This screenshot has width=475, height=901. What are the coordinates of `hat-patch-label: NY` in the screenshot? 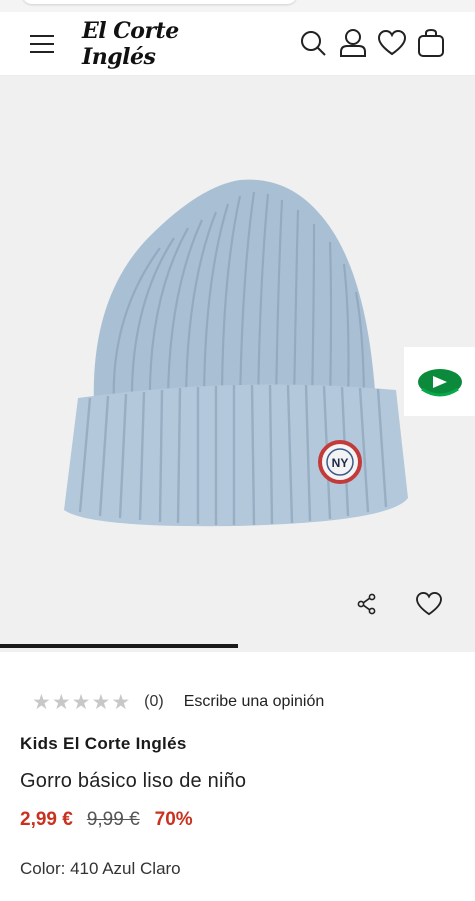 It's located at (340, 463).